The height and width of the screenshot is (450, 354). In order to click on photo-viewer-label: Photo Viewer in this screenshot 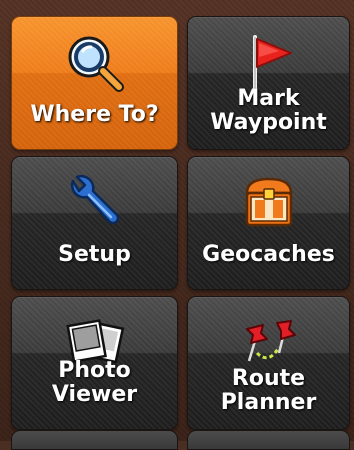, I will do `click(94, 382)`.